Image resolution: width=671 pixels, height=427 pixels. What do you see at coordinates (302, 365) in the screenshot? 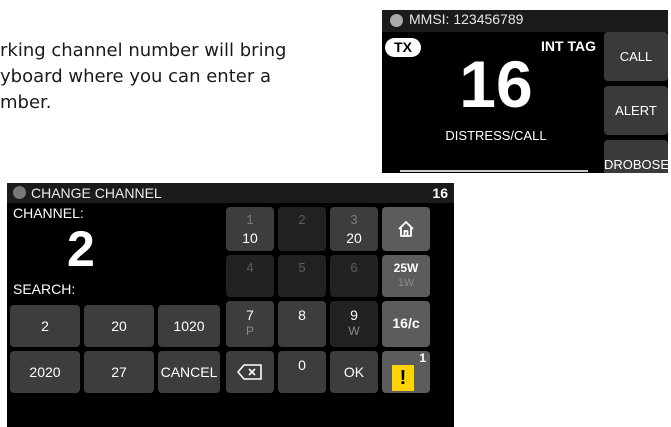
I see `key-0-digit: 0` at bounding box center [302, 365].